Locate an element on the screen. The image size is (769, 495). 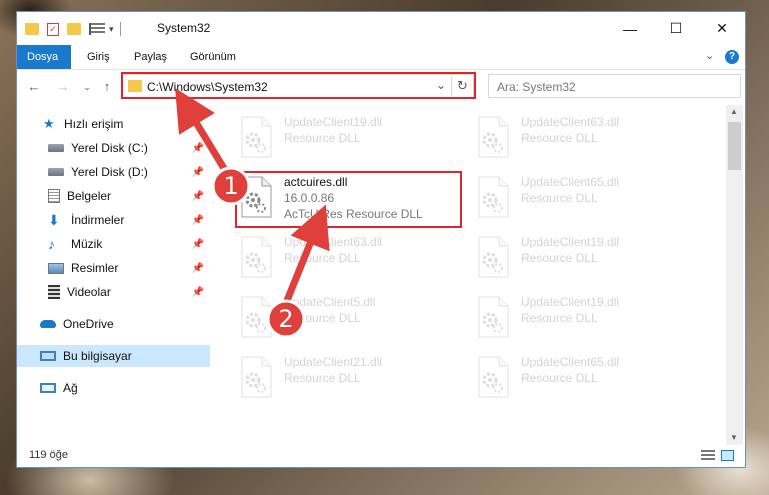
title-separator is located at coordinates (120, 29).